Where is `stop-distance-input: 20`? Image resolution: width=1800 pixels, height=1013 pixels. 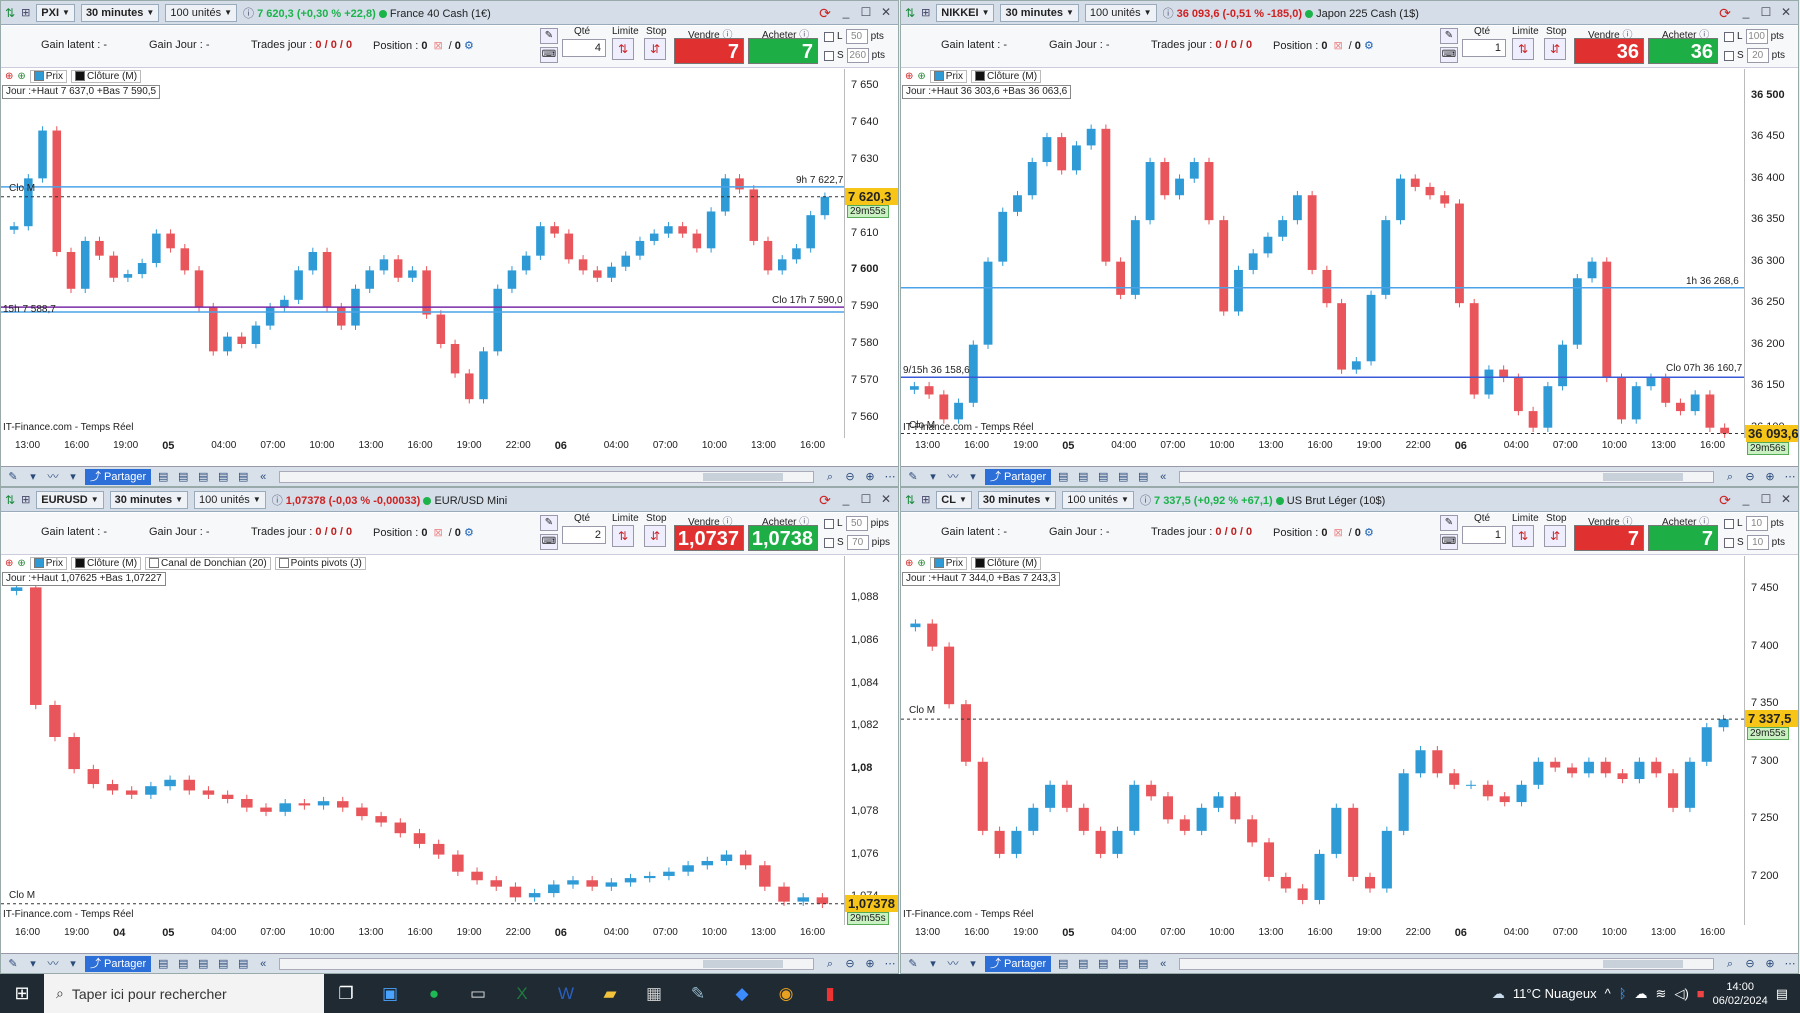 stop-distance-input: 20 is located at coordinates (1757, 55).